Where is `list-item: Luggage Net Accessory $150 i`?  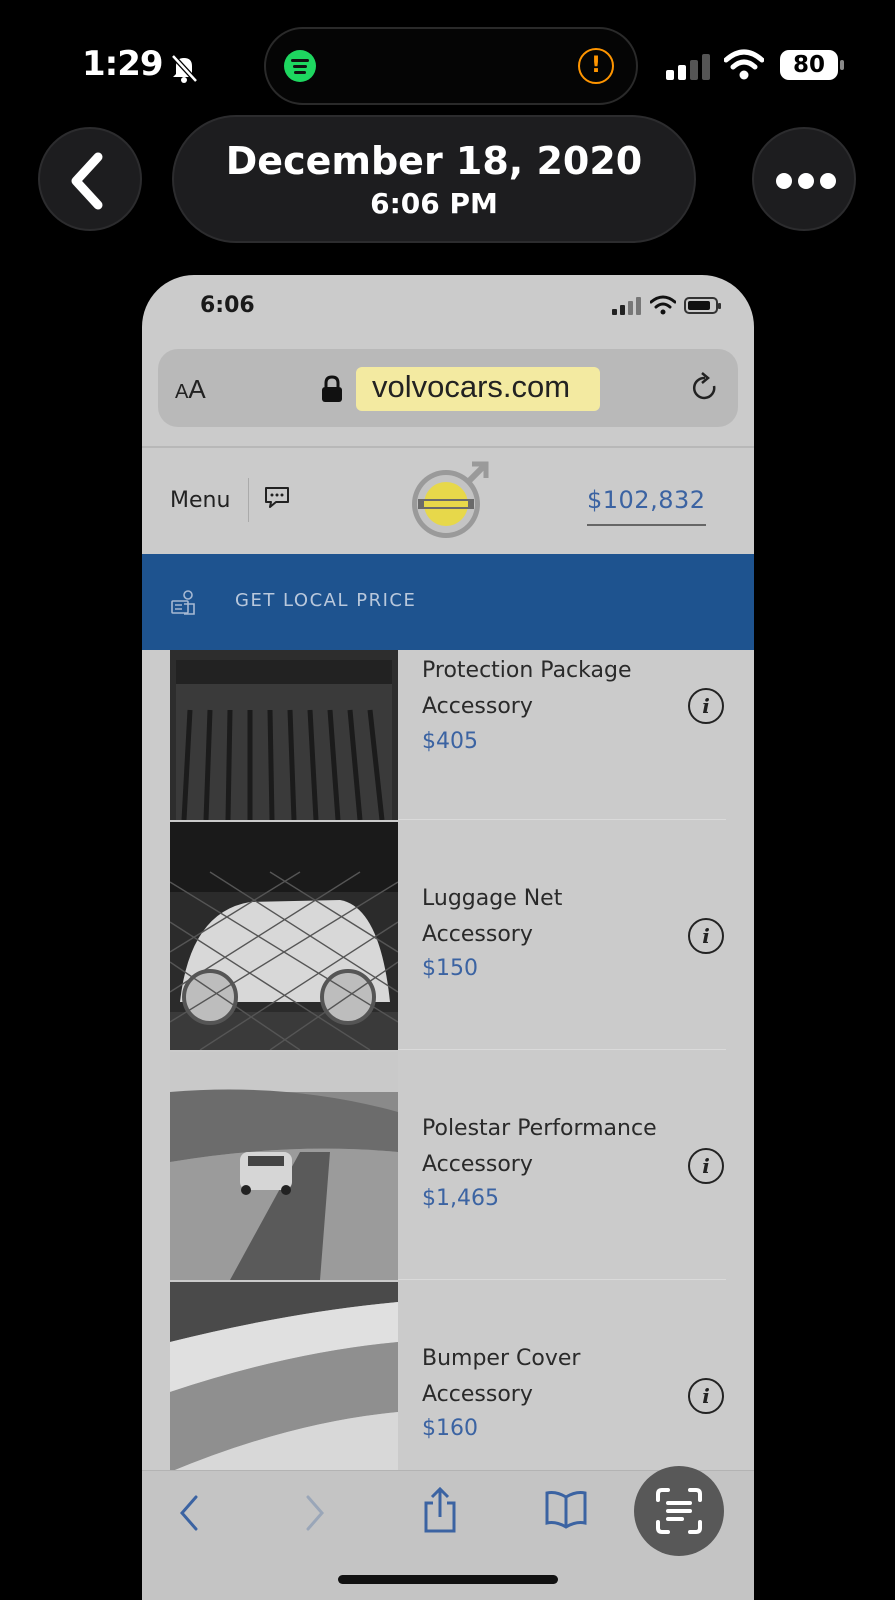 list-item: Luggage Net Accessory $150 i is located at coordinates (448, 936).